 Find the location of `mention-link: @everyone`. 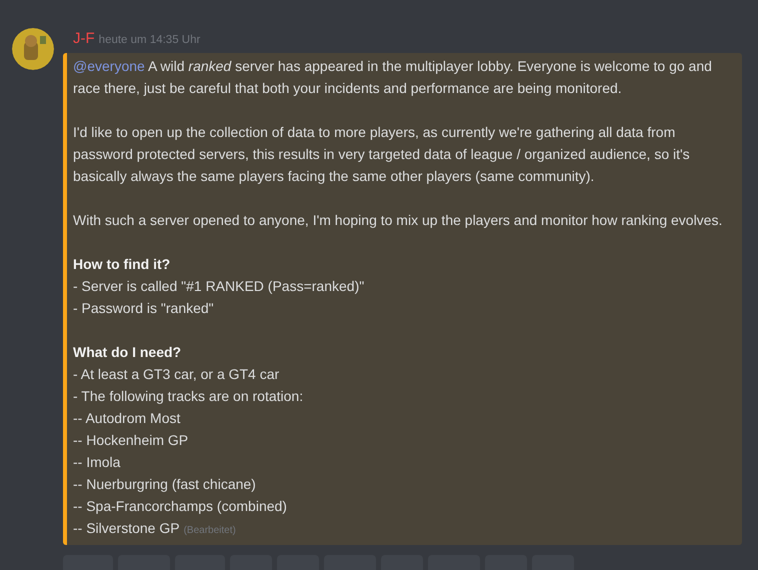

mention-link: @everyone is located at coordinates (109, 66).